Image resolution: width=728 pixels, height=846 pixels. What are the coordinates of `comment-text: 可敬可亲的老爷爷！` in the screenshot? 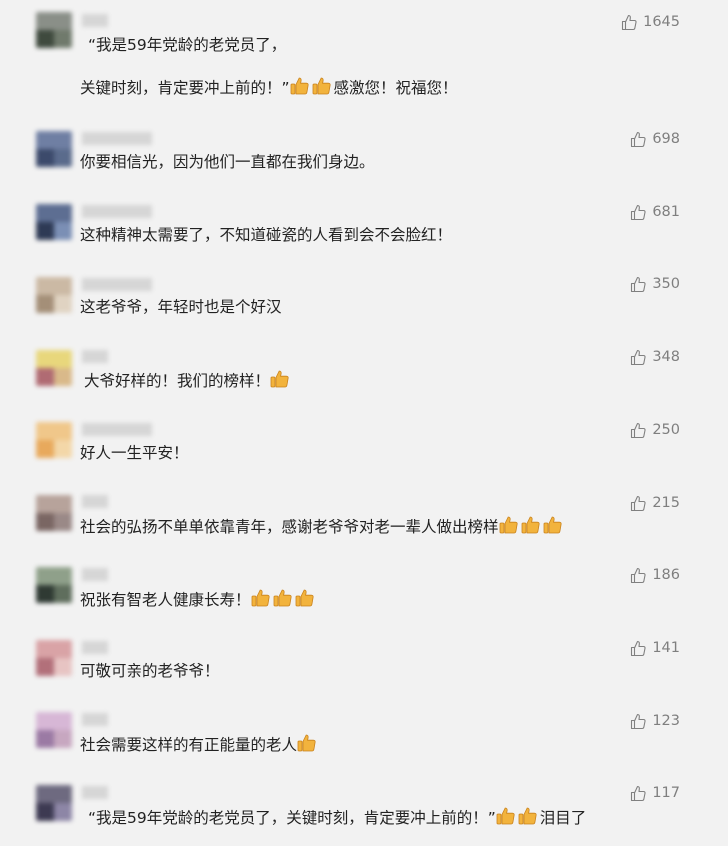 It's located at (150, 671).